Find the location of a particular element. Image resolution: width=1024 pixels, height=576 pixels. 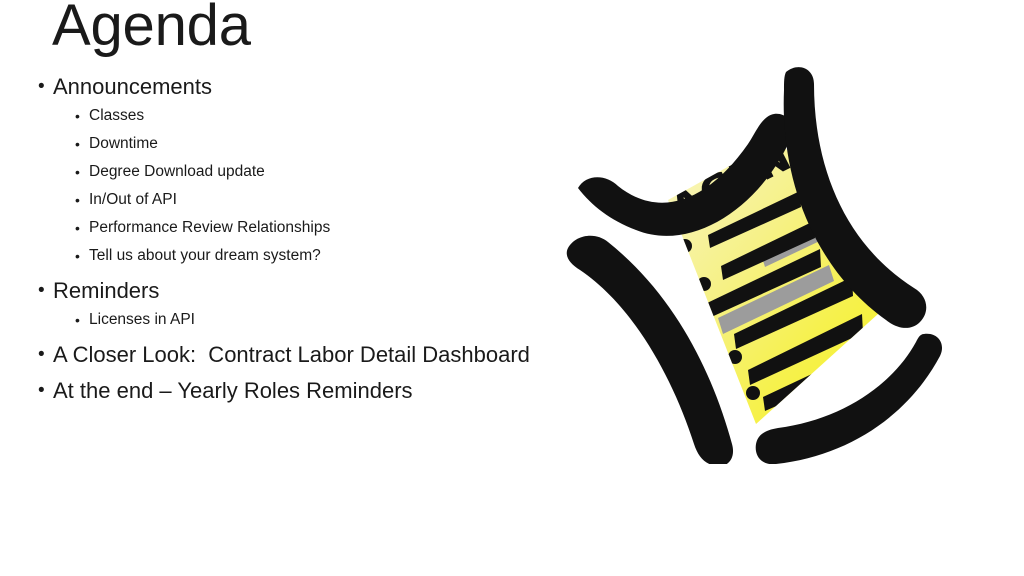

outline-item-dream-system: • Tell us about your dream system? is located at coordinates (300, 256).